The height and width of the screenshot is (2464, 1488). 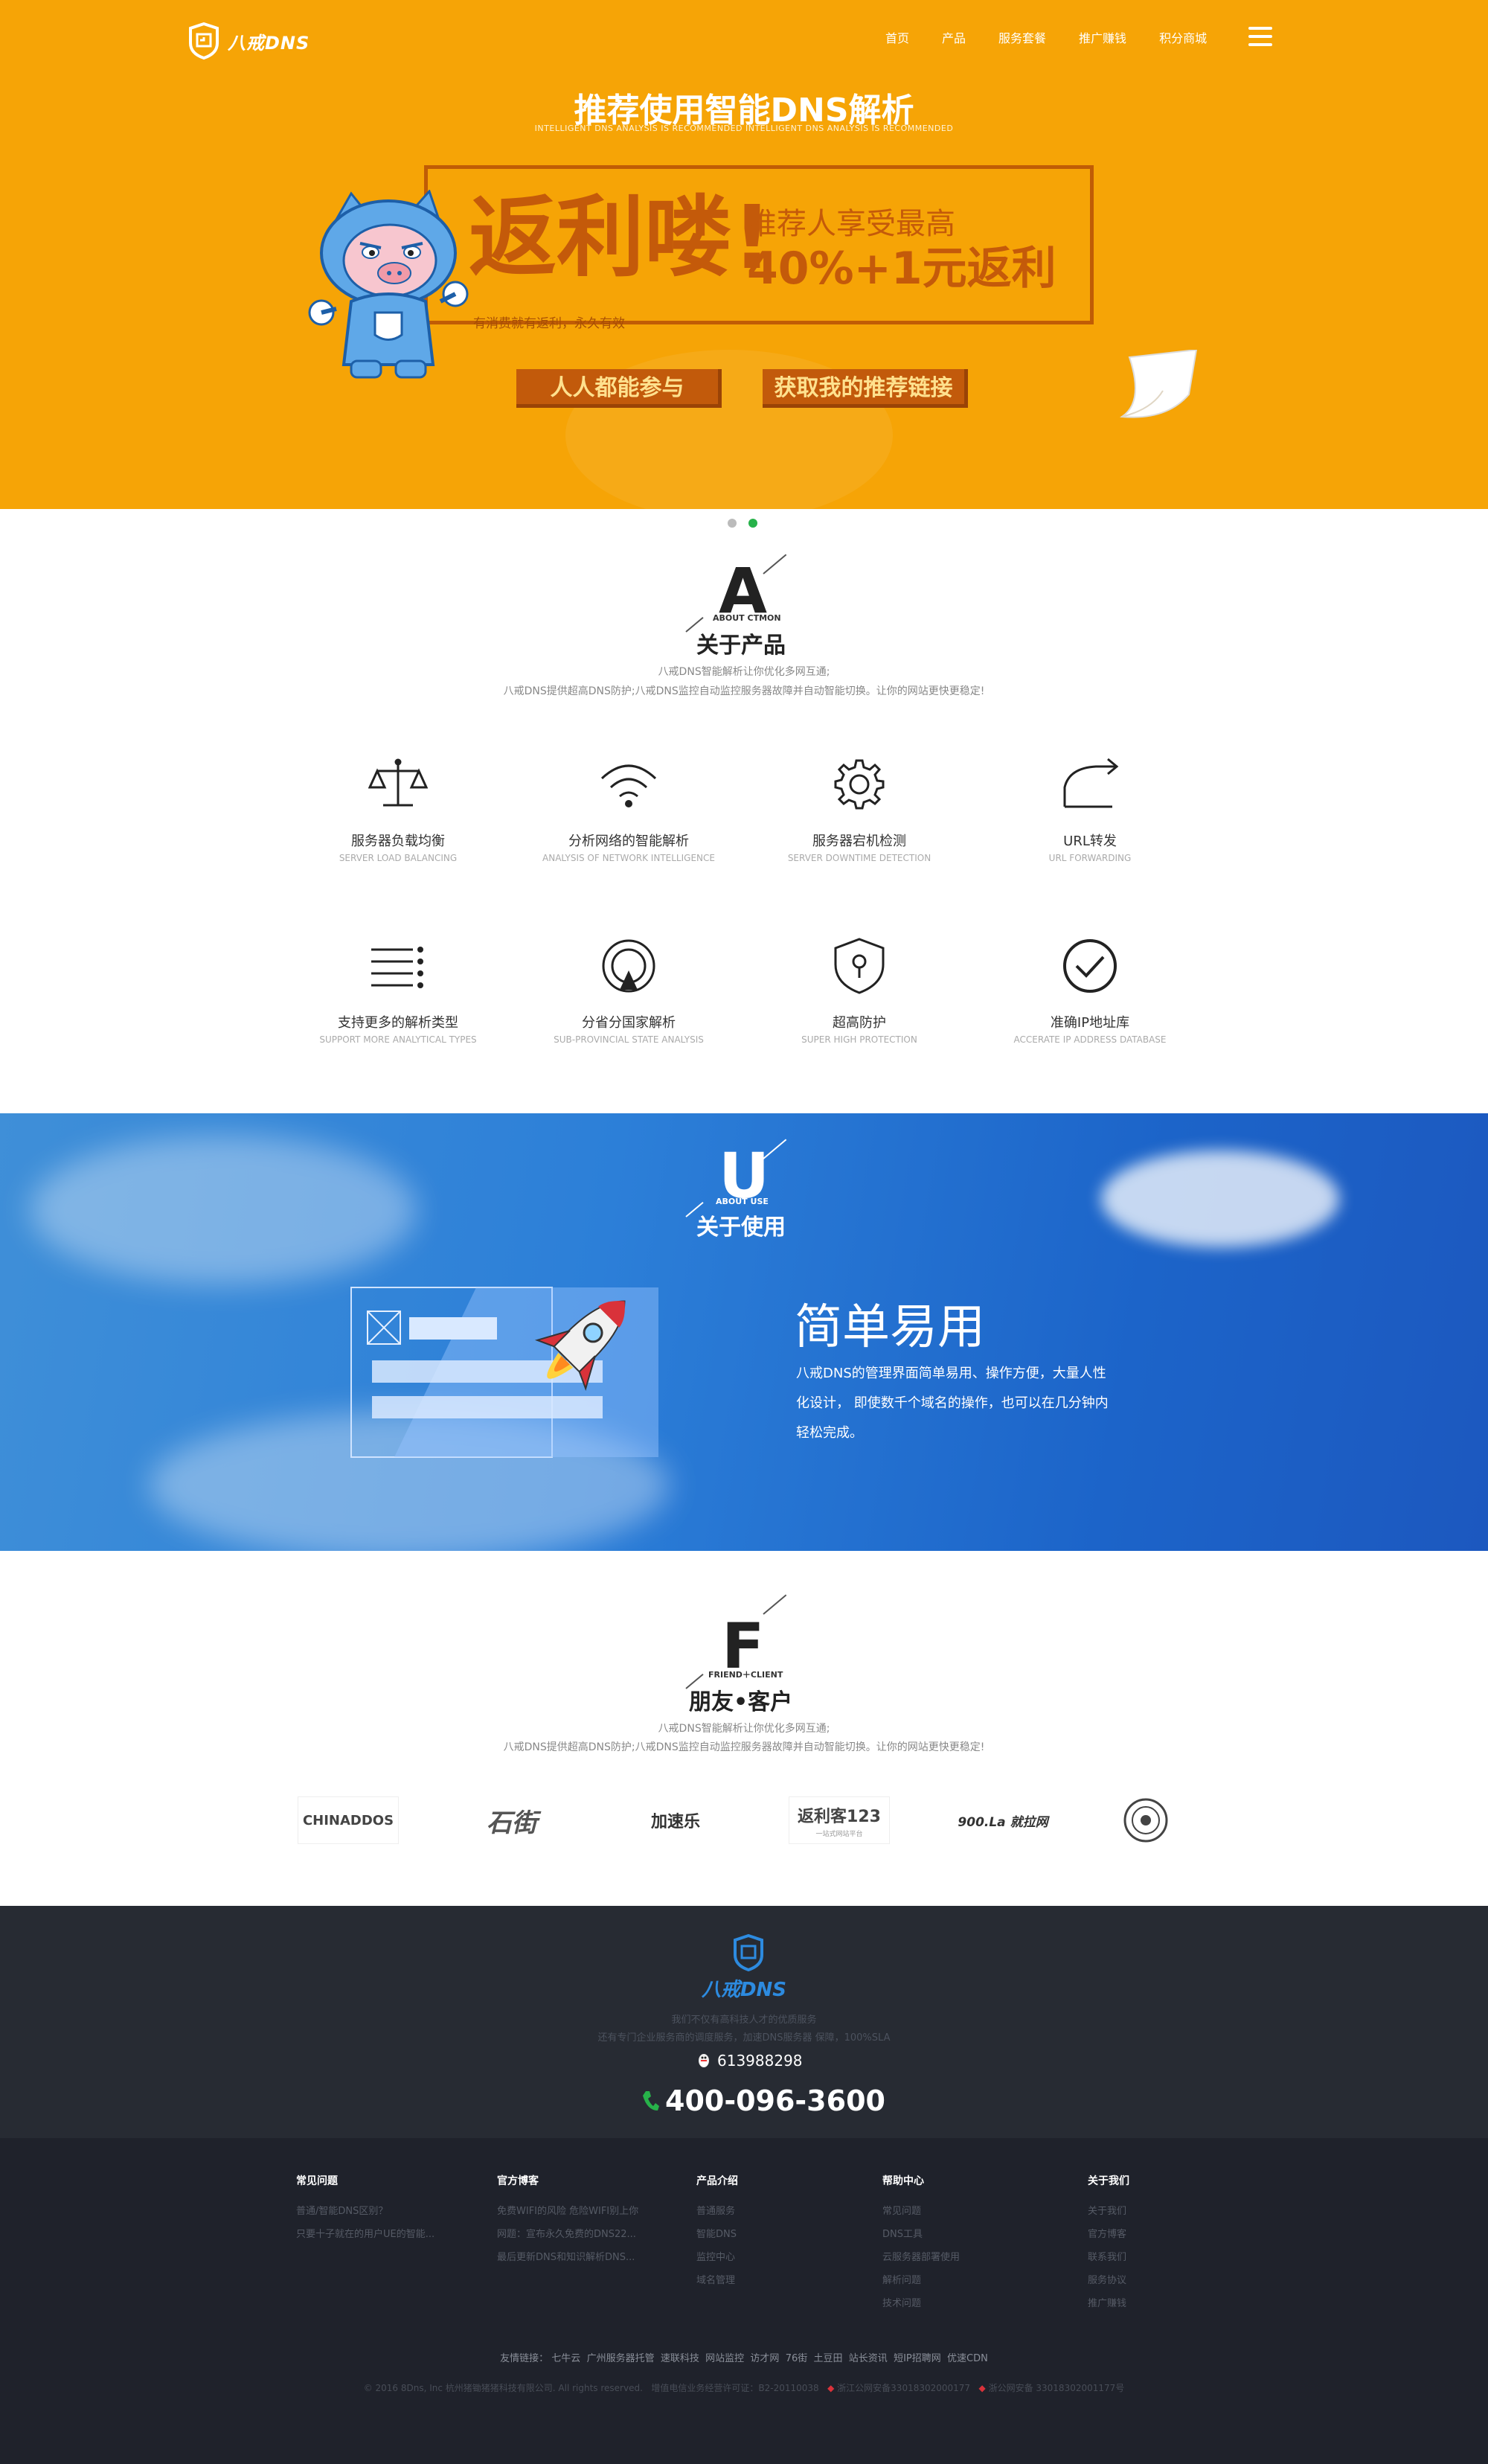 What do you see at coordinates (675, 1820) in the screenshot?
I see `partner-logo-jiasule: 加速乐` at bounding box center [675, 1820].